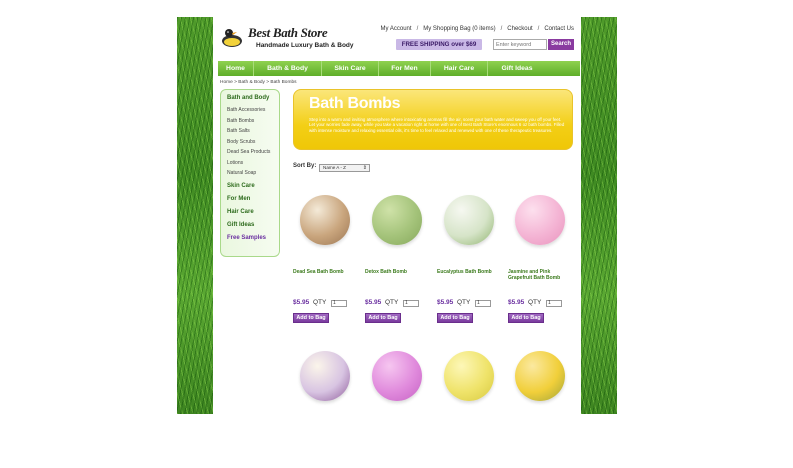 The image size is (793, 468). Describe the element at coordinates (253, 199) in the screenshot. I see `sidebar-section-for-men: For Men` at that location.